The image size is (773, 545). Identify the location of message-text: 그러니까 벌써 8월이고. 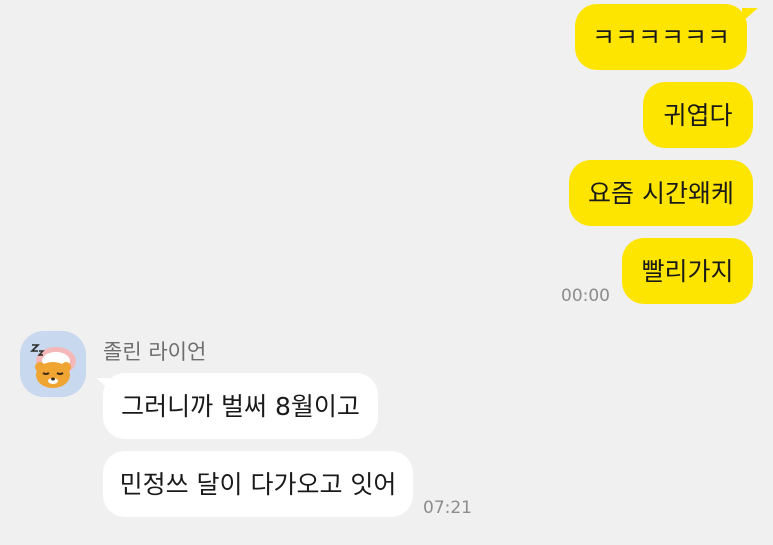
(240, 406).